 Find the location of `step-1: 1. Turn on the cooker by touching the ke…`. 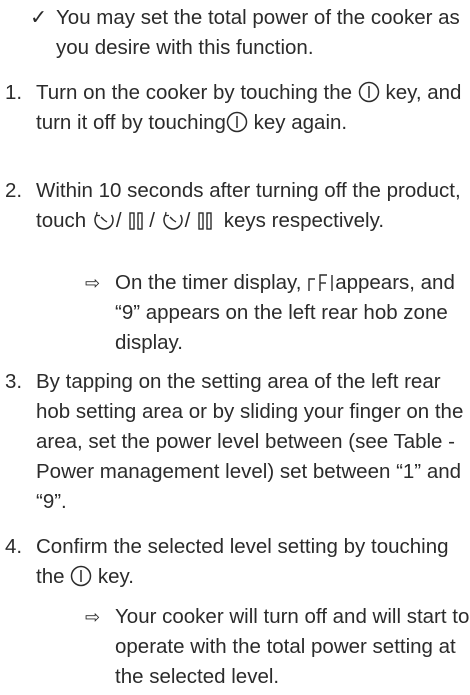

step-1: 1. Turn on the cooker by touching the ke… is located at coordinates (235, 108).